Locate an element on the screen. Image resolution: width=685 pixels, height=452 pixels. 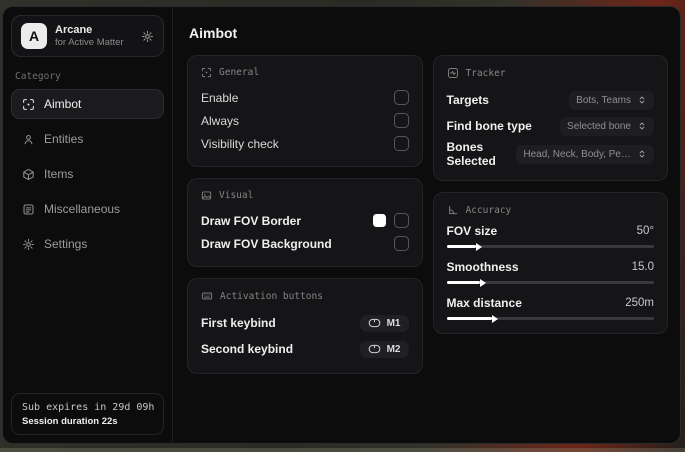
keybind-value: M2 is located at coordinates (393, 349).